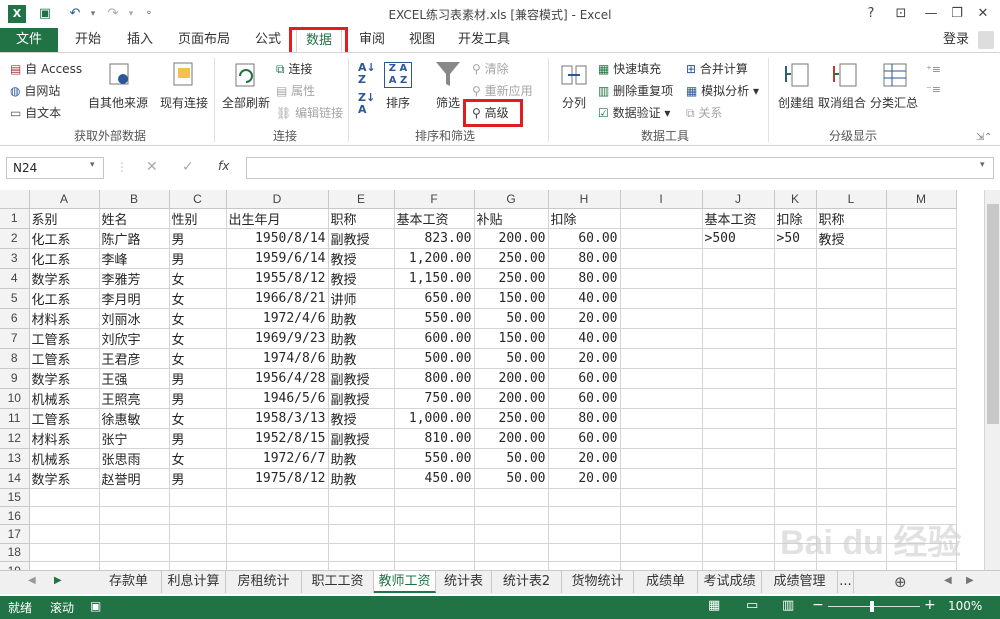 This screenshot has width=1000, height=619. What do you see at coordinates (277, 199) in the screenshot?
I see `column-header: D` at bounding box center [277, 199].